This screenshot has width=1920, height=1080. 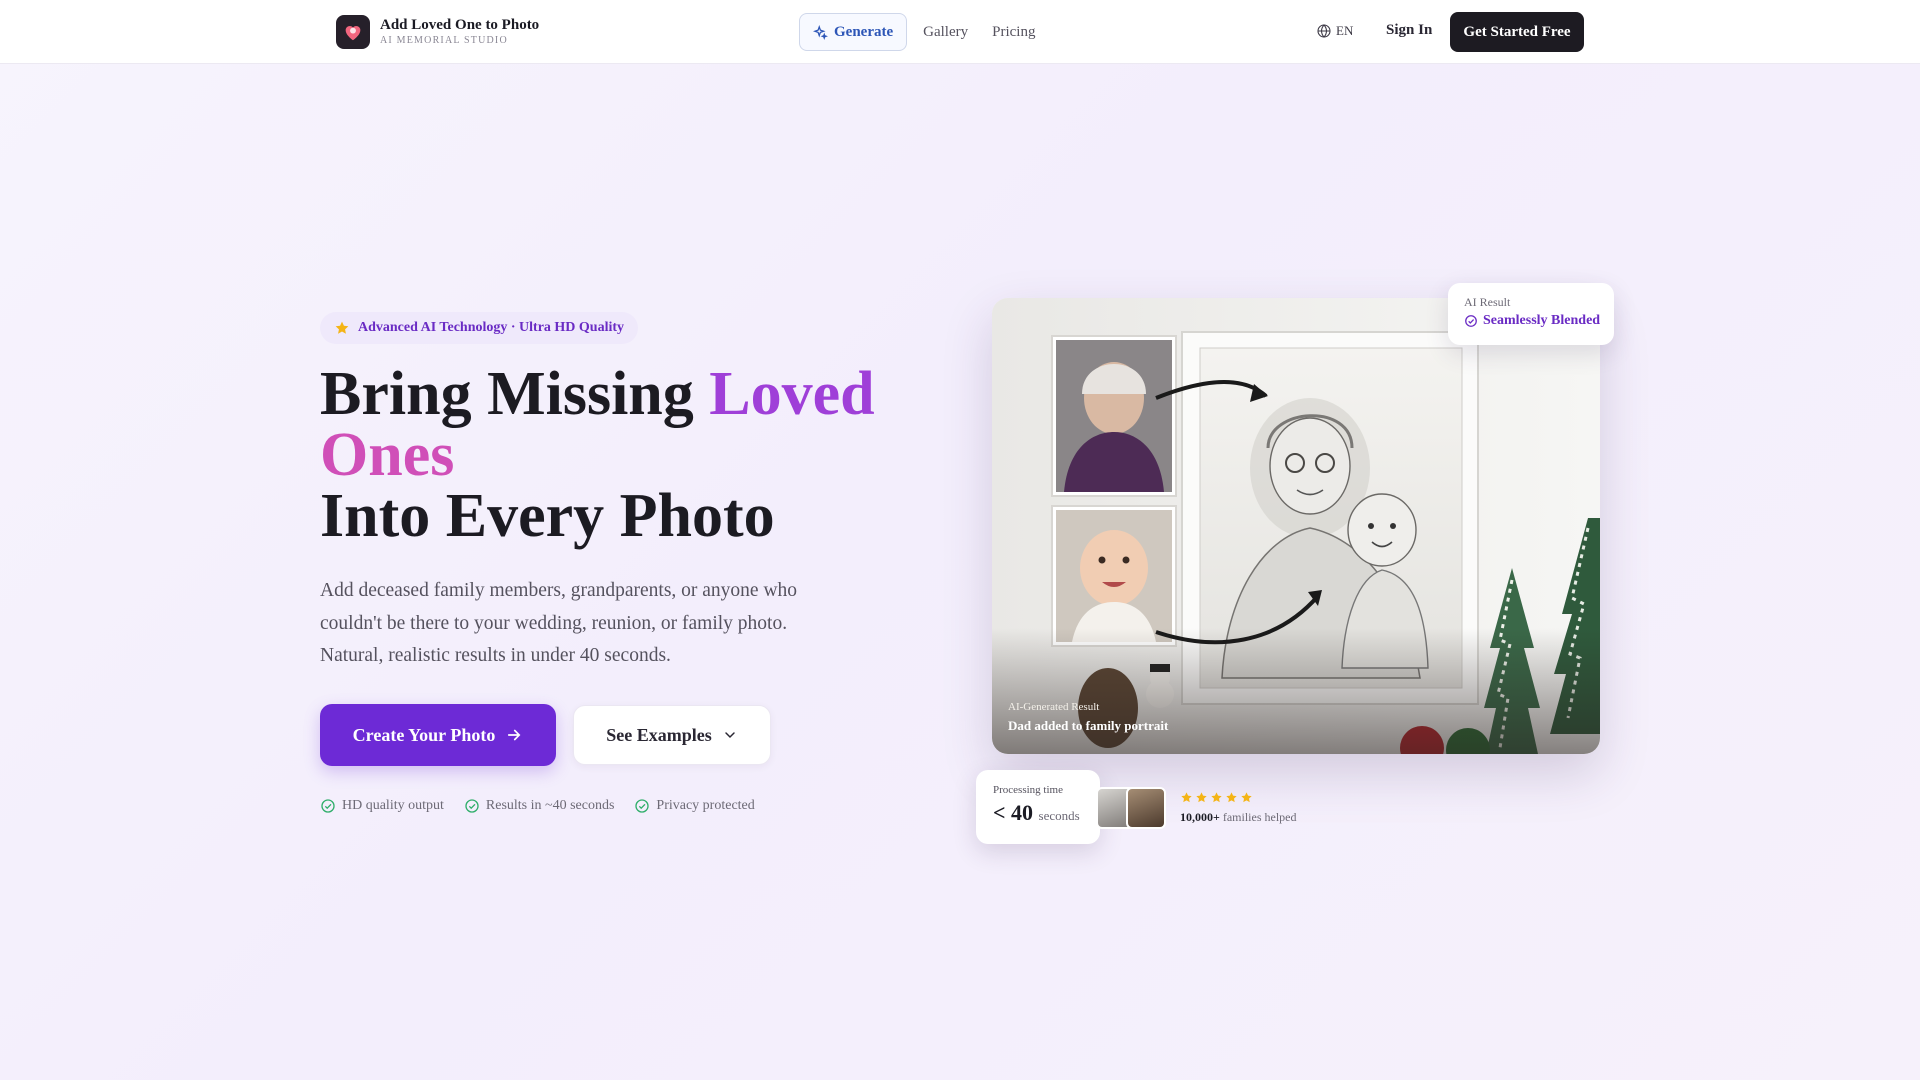 I want to click on chevron-down-icon, so click(x=730, y=735).